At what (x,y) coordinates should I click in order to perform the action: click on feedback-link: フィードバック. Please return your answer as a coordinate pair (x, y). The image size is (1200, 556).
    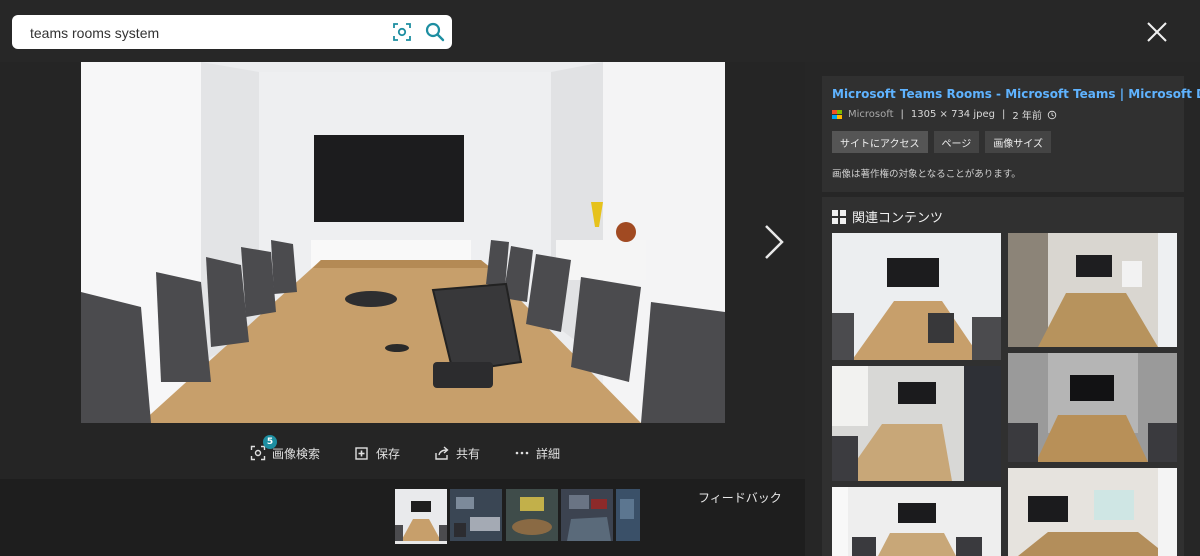
    Looking at the image, I should click on (740, 497).